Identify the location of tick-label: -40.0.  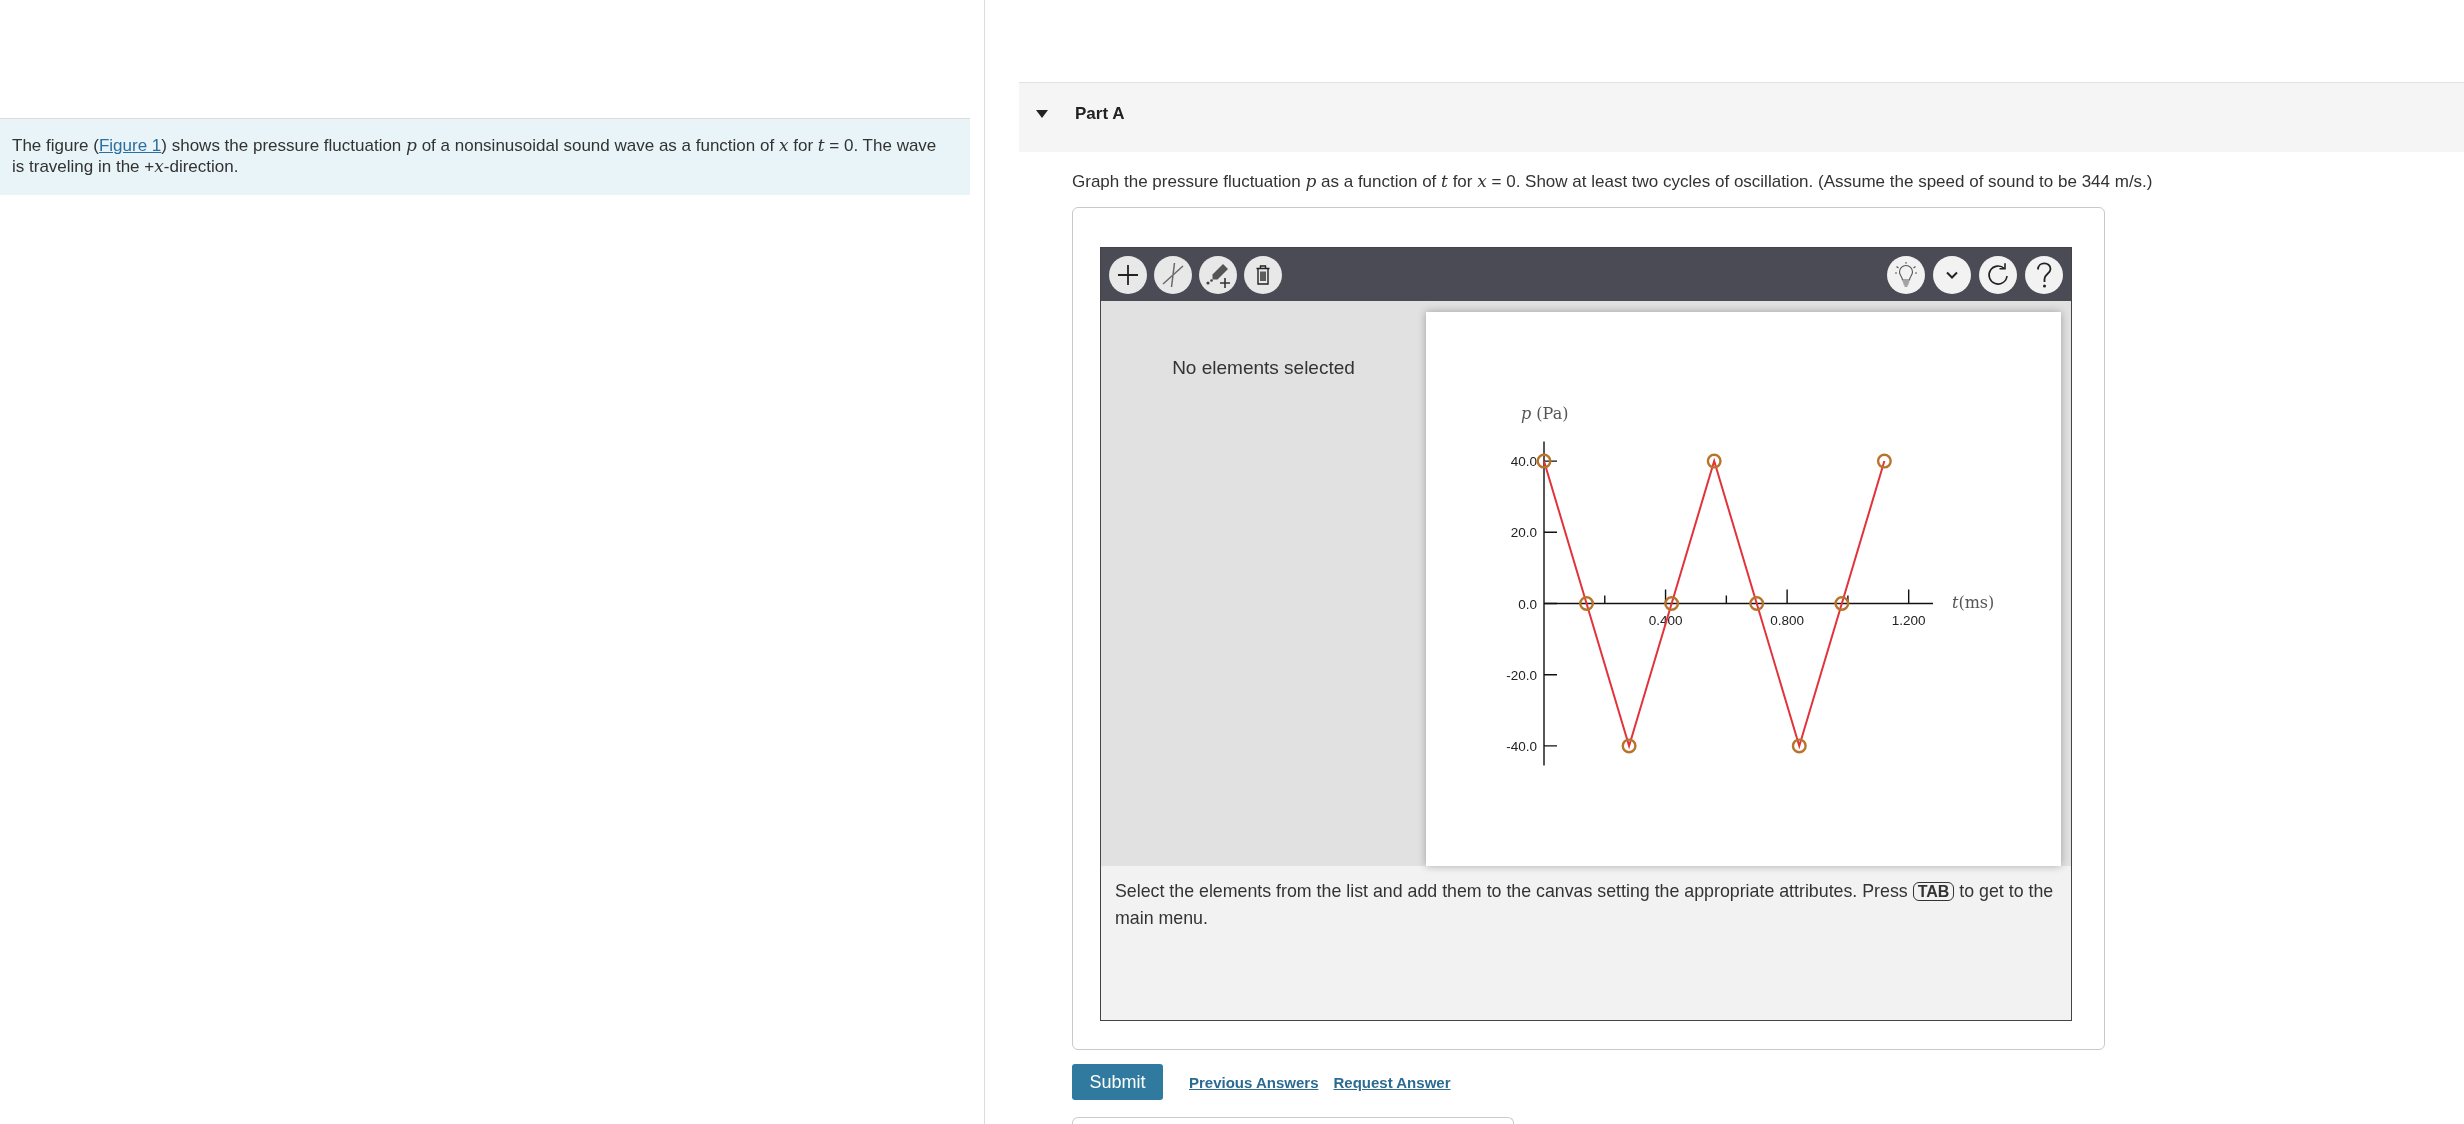
(1521, 746).